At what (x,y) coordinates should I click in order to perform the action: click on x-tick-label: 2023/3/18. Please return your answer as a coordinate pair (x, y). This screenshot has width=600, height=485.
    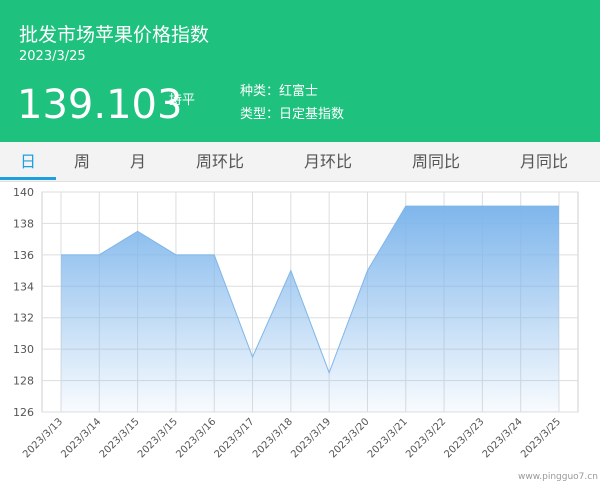
    Looking at the image, I should click on (273, 438).